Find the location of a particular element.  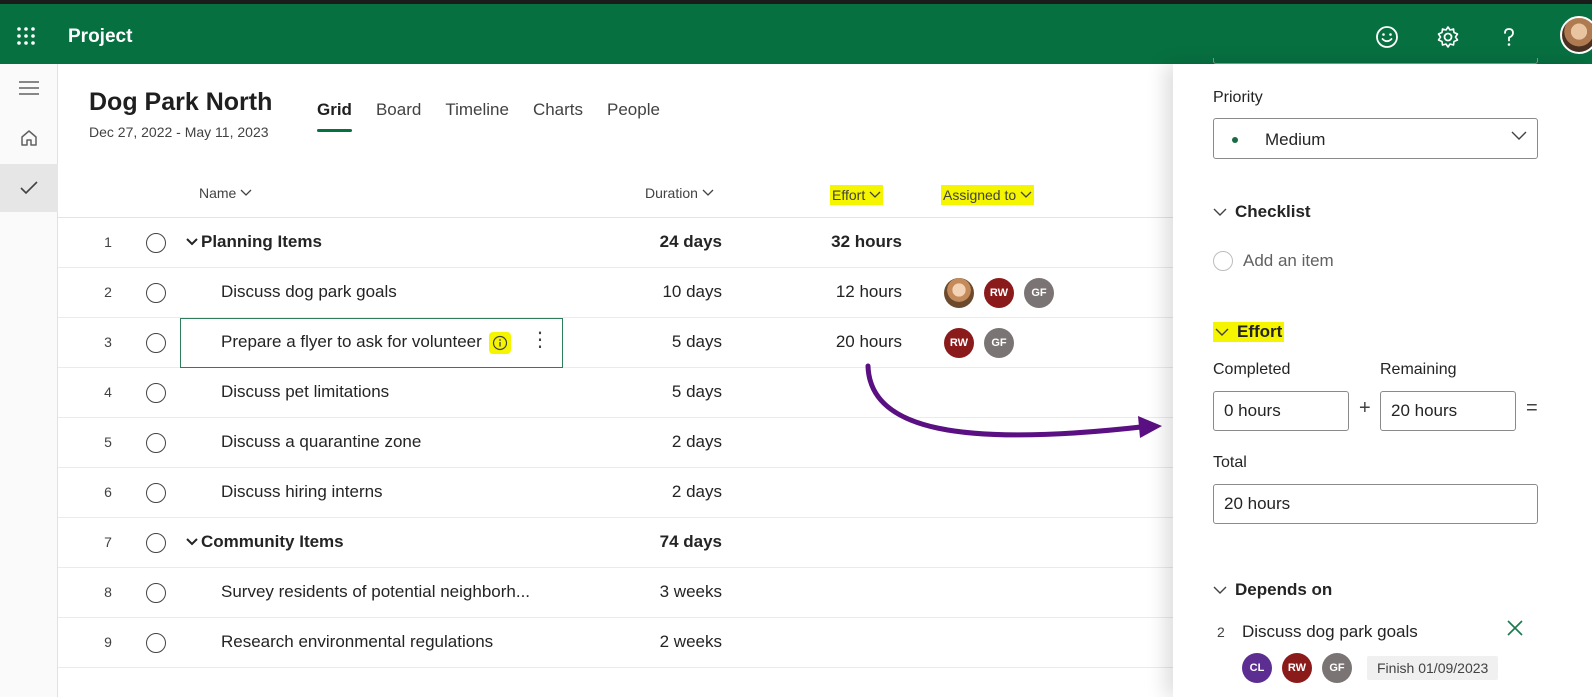

previous-field-edge is located at coordinates (1375, 61).